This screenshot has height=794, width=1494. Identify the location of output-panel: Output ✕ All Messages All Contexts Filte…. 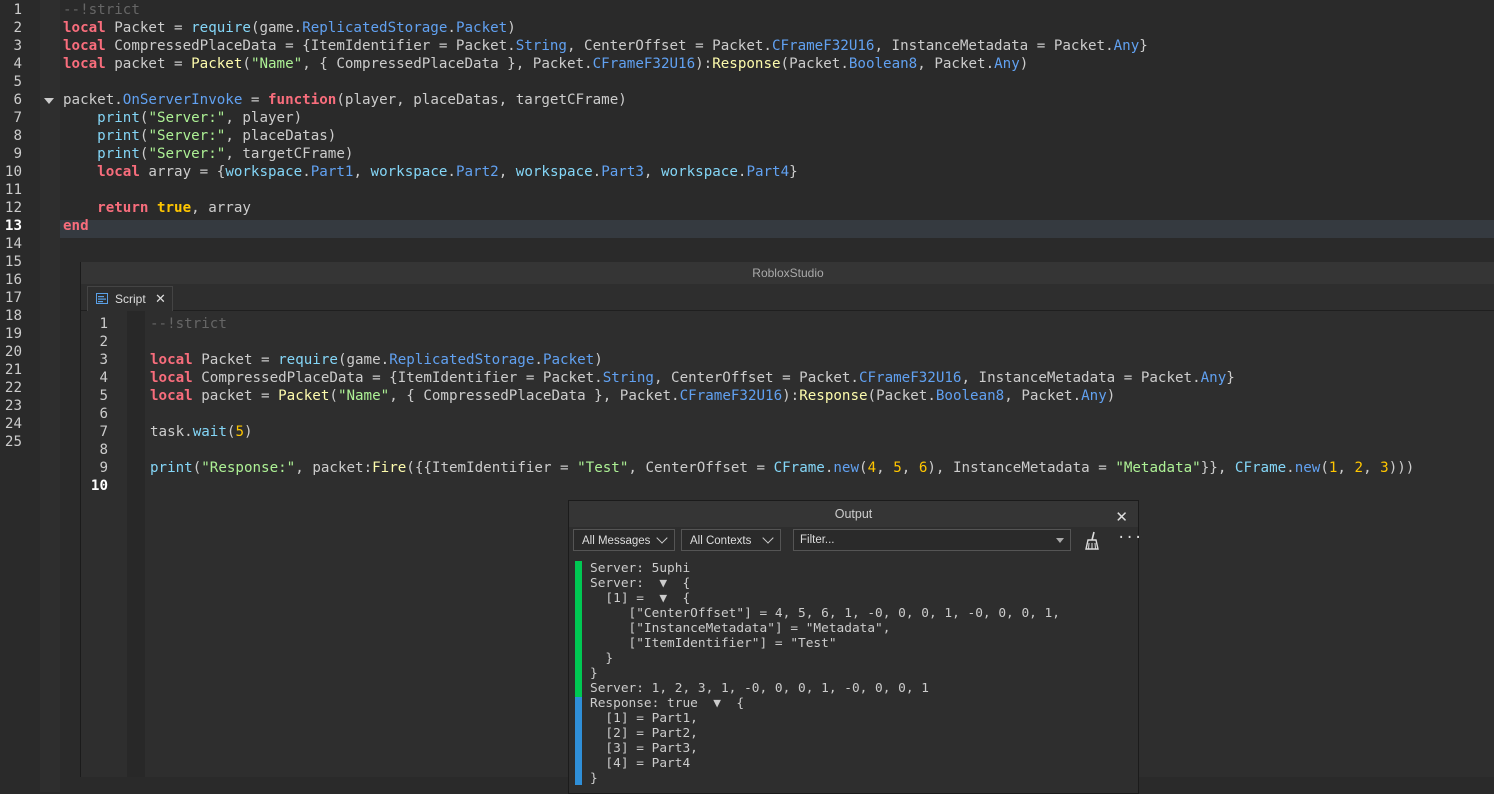
(855, 647).